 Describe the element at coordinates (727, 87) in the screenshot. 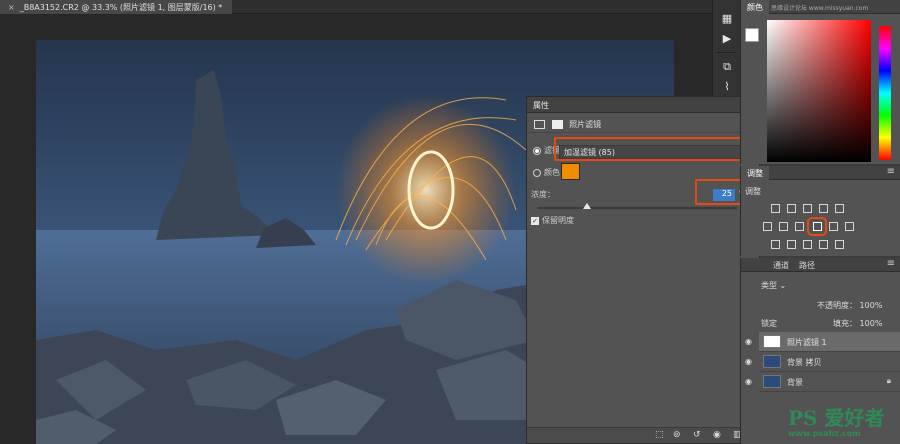

I see `glyph-icon: ⌇` at that location.